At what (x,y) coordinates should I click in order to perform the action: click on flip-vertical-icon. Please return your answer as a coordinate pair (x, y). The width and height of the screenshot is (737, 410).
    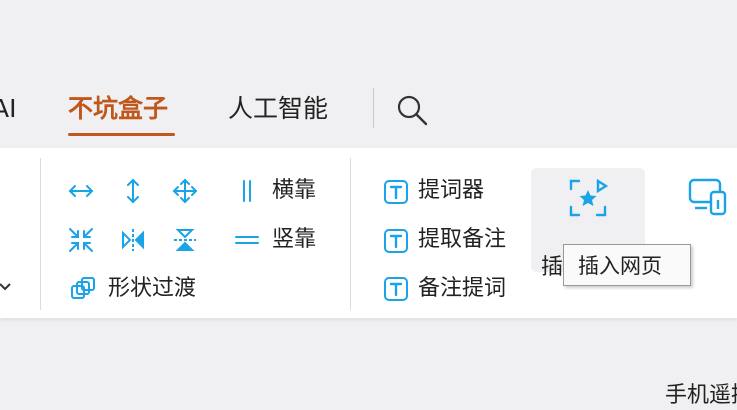
    Looking at the image, I should click on (185, 240).